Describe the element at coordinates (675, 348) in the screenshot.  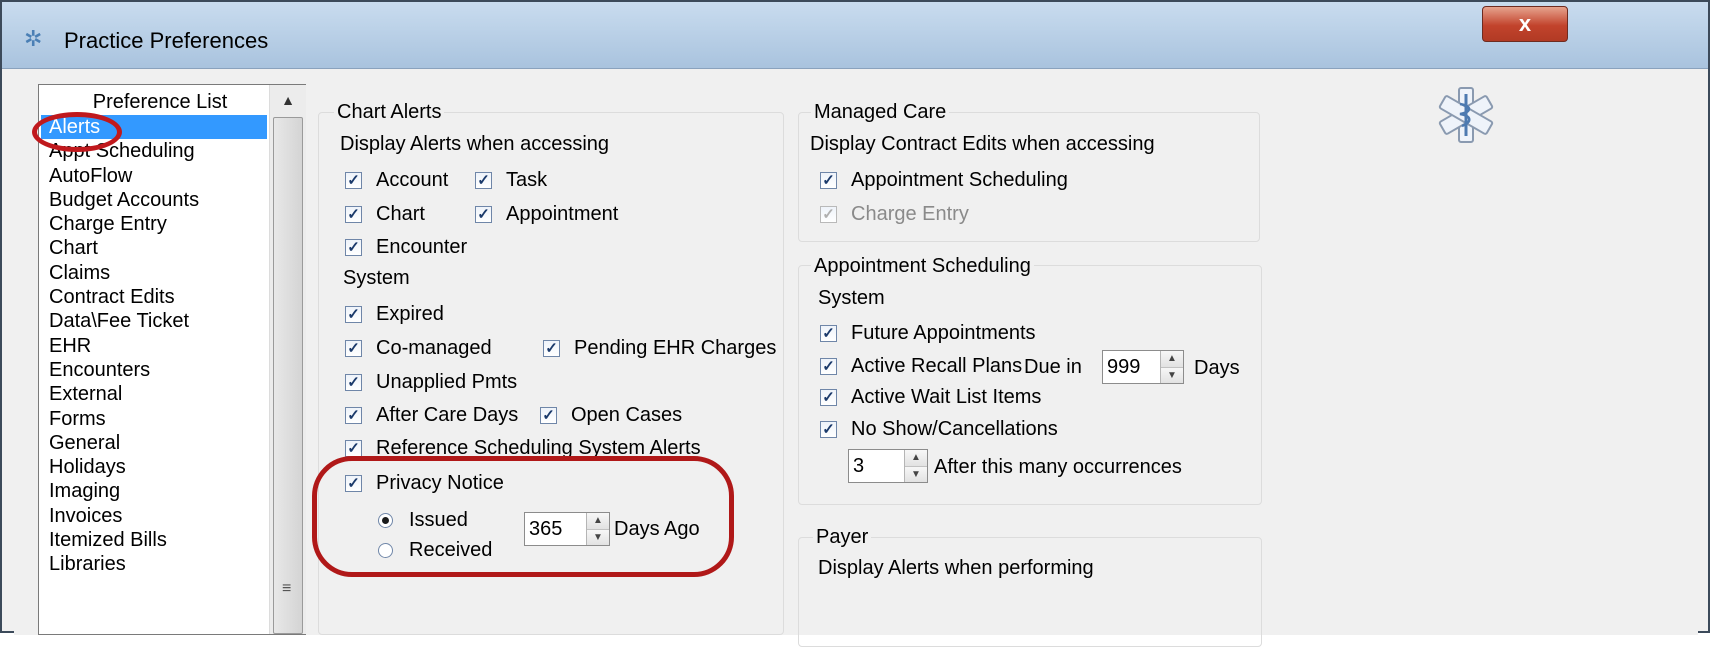
I see `checkbox-label: Pending EHR Charges` at that location.